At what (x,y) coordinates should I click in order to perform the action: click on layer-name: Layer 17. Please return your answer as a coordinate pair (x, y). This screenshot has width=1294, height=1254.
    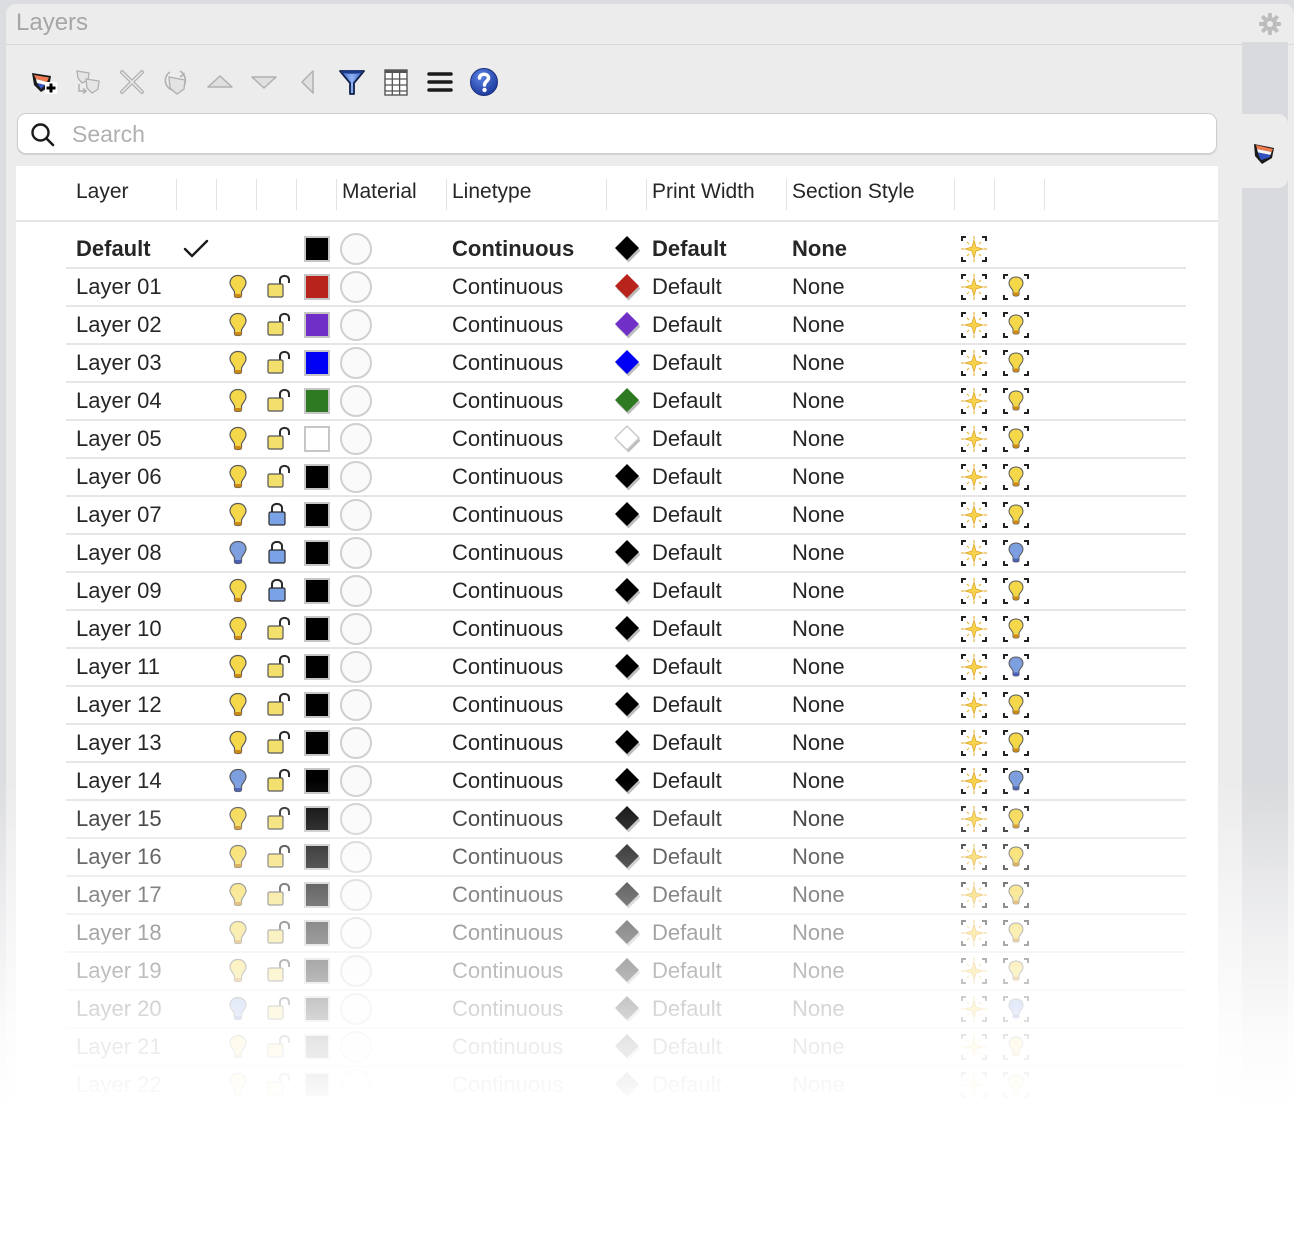
    Looking at the image, I should click on (119, 895).